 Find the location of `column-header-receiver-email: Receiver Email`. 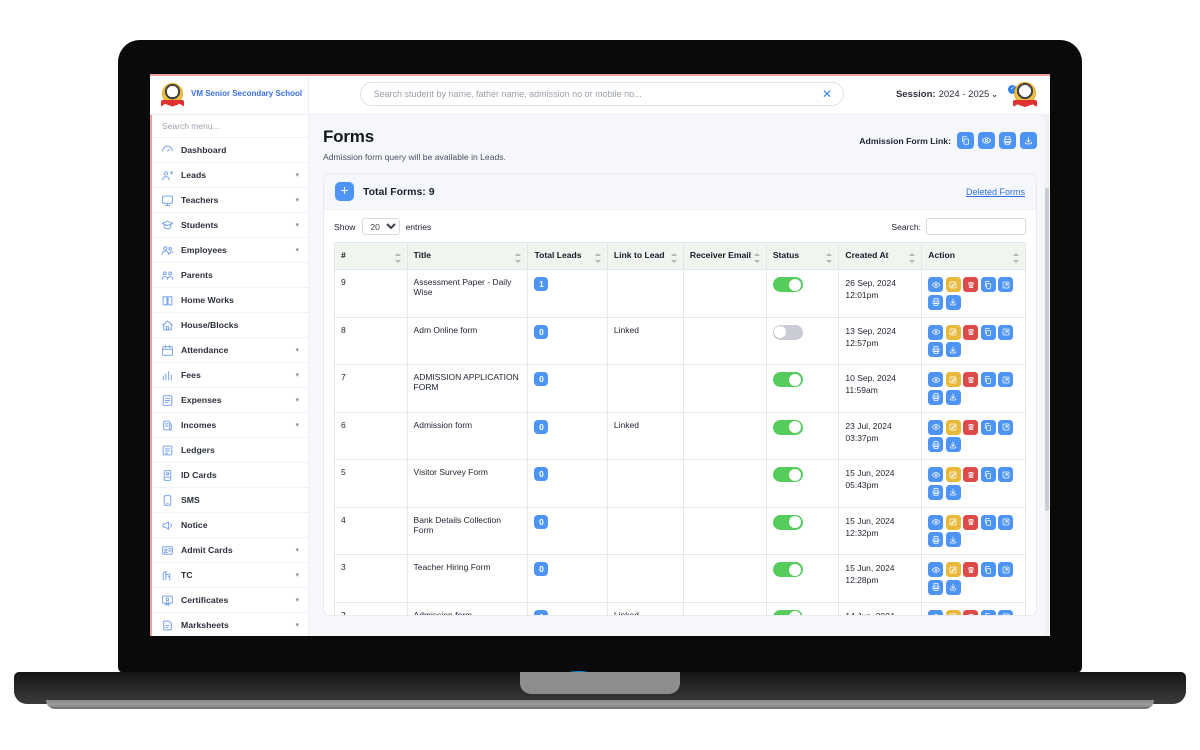

column-header-receiver-email: Receiver Email is located at coordinates (724, 256).